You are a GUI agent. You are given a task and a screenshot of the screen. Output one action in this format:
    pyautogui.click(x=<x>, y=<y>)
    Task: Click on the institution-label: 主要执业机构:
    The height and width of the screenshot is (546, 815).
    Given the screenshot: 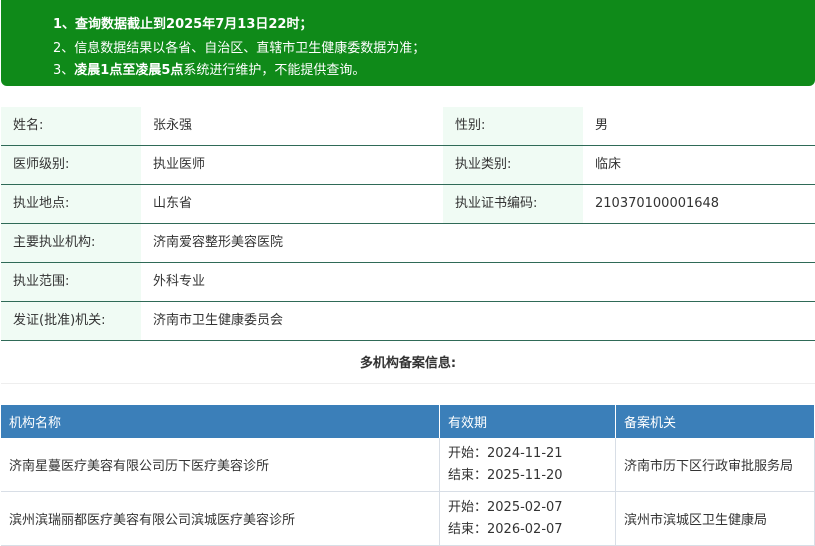 What is the action you would take?
    pyautogui.click(x=71, y=243)
    